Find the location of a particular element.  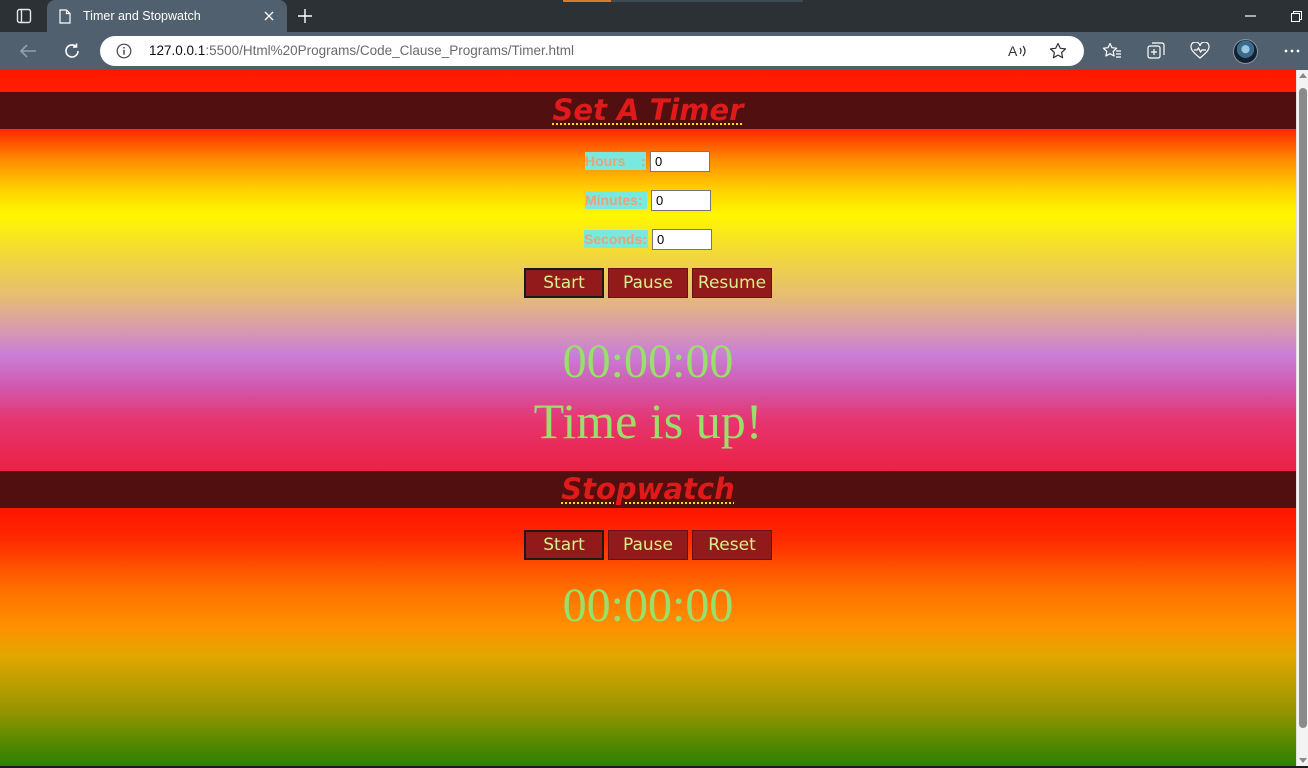

hours-label: Hours : is located at coordinates (615, 161).